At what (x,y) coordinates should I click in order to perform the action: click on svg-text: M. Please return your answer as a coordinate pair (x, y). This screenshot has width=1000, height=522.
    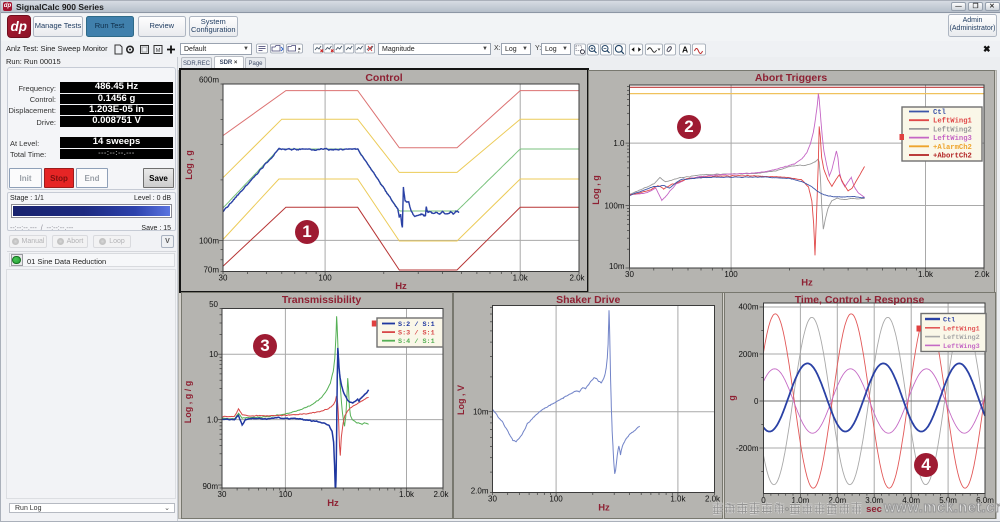
    Looking at the image, I should click on (158, 51).